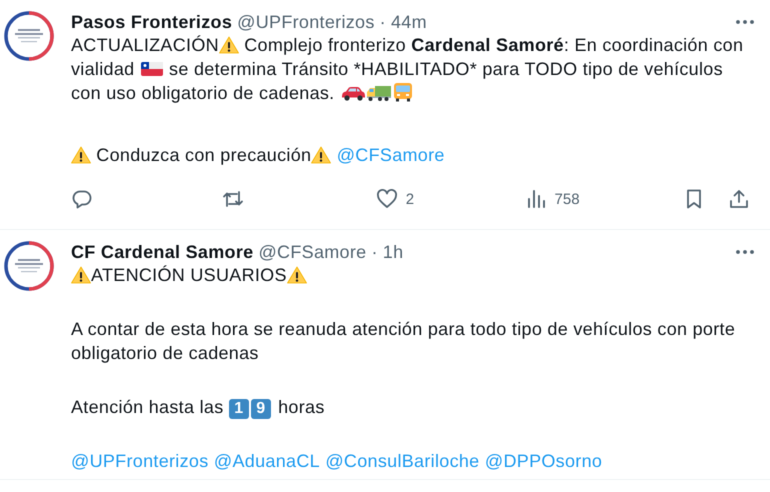 Image resolution: width=770 pixels, height=492 pixels. Describe the element at coordinates (407, 69) in the screenshot. I see `tweet-text: ACTUALIZACIÓN Complejo fronterizo Cardenal Samoré: En coordinación con vialidad se determina Tránsito *HABILITADO* para TODO tipo de vehículos con uso obligatorio de cadenas.` at that location.